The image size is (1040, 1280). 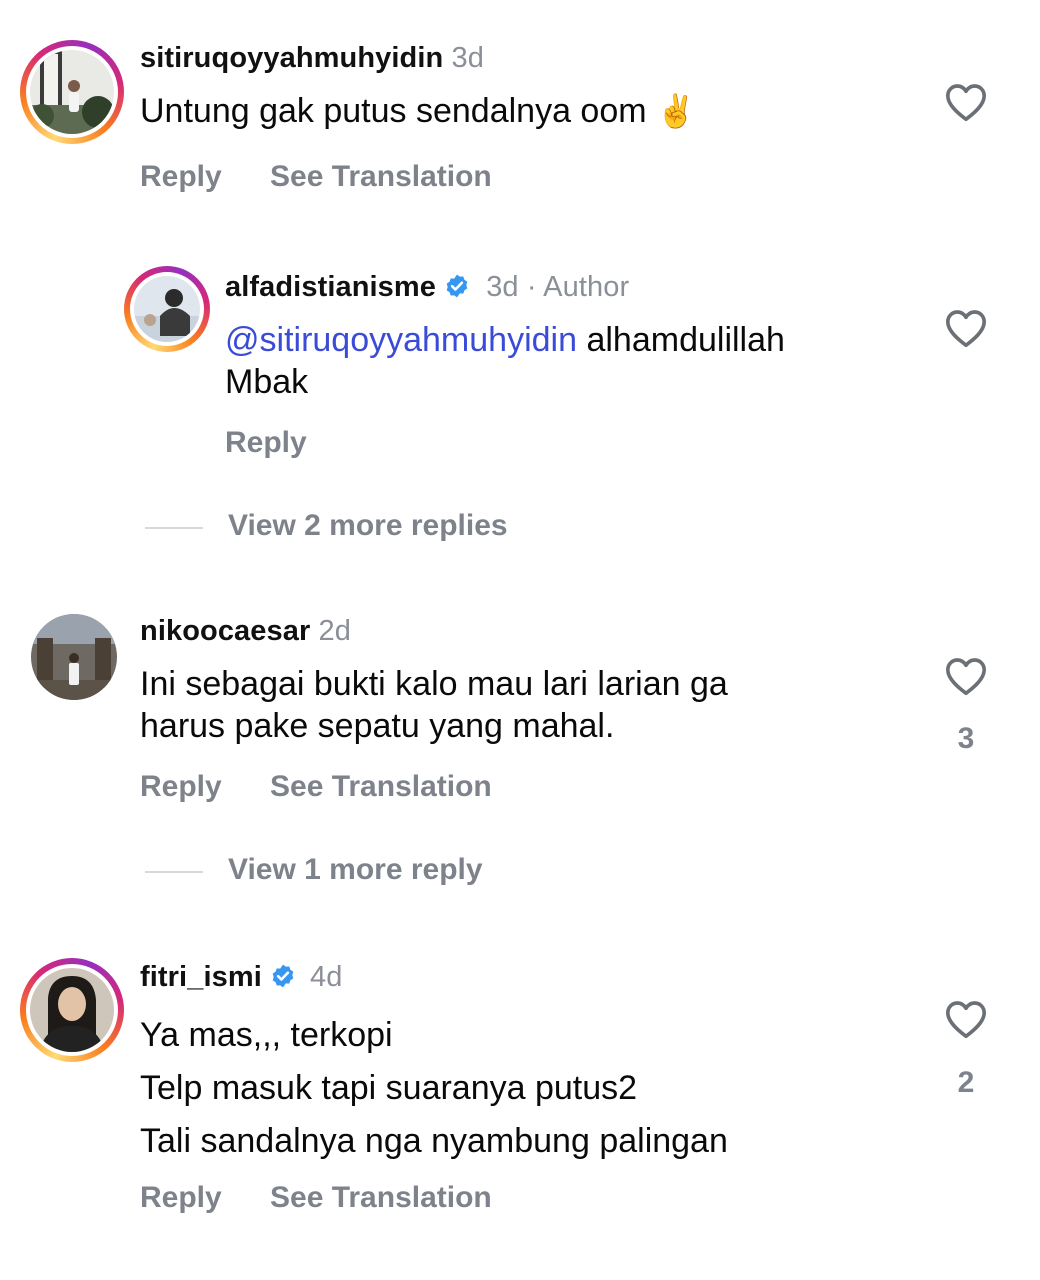 I want to click on victory-hand-emoji: ✌️, so click(x=676, y=111).